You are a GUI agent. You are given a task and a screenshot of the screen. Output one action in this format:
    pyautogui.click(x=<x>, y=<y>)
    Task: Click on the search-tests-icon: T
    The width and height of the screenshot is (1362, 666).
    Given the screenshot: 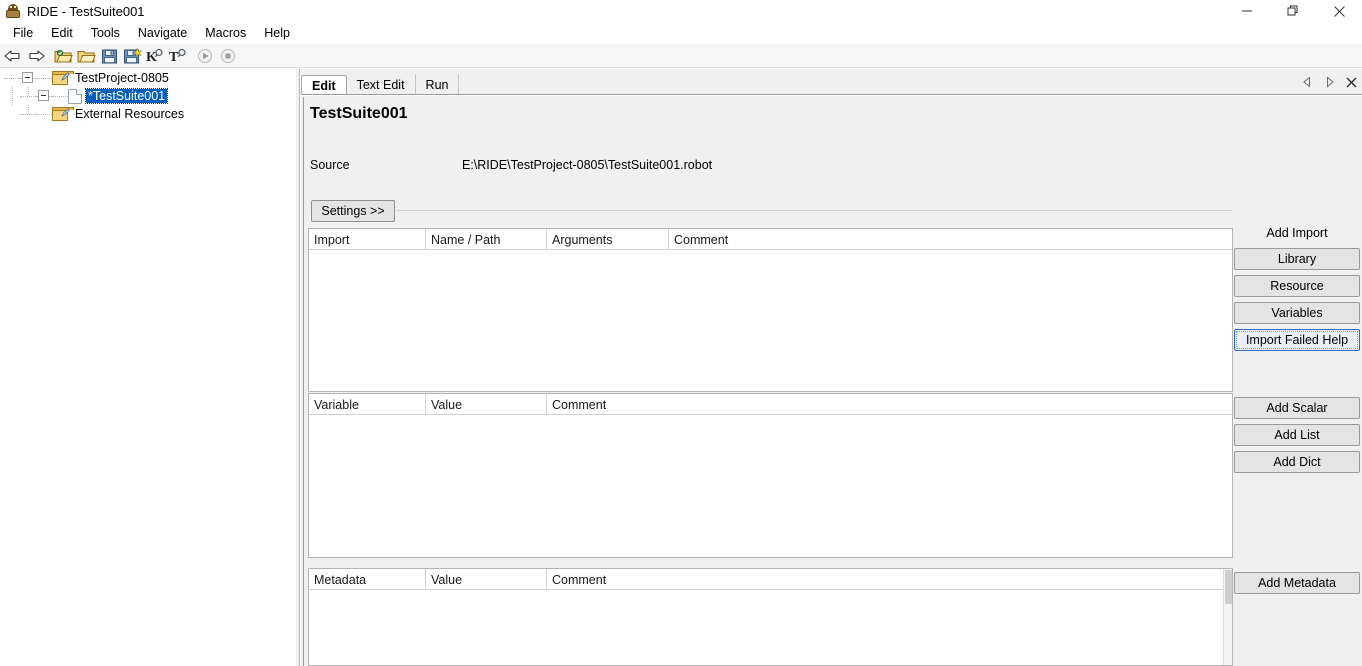 What is the action you would take?
    pyautogui.click(x=178, y=56)
    